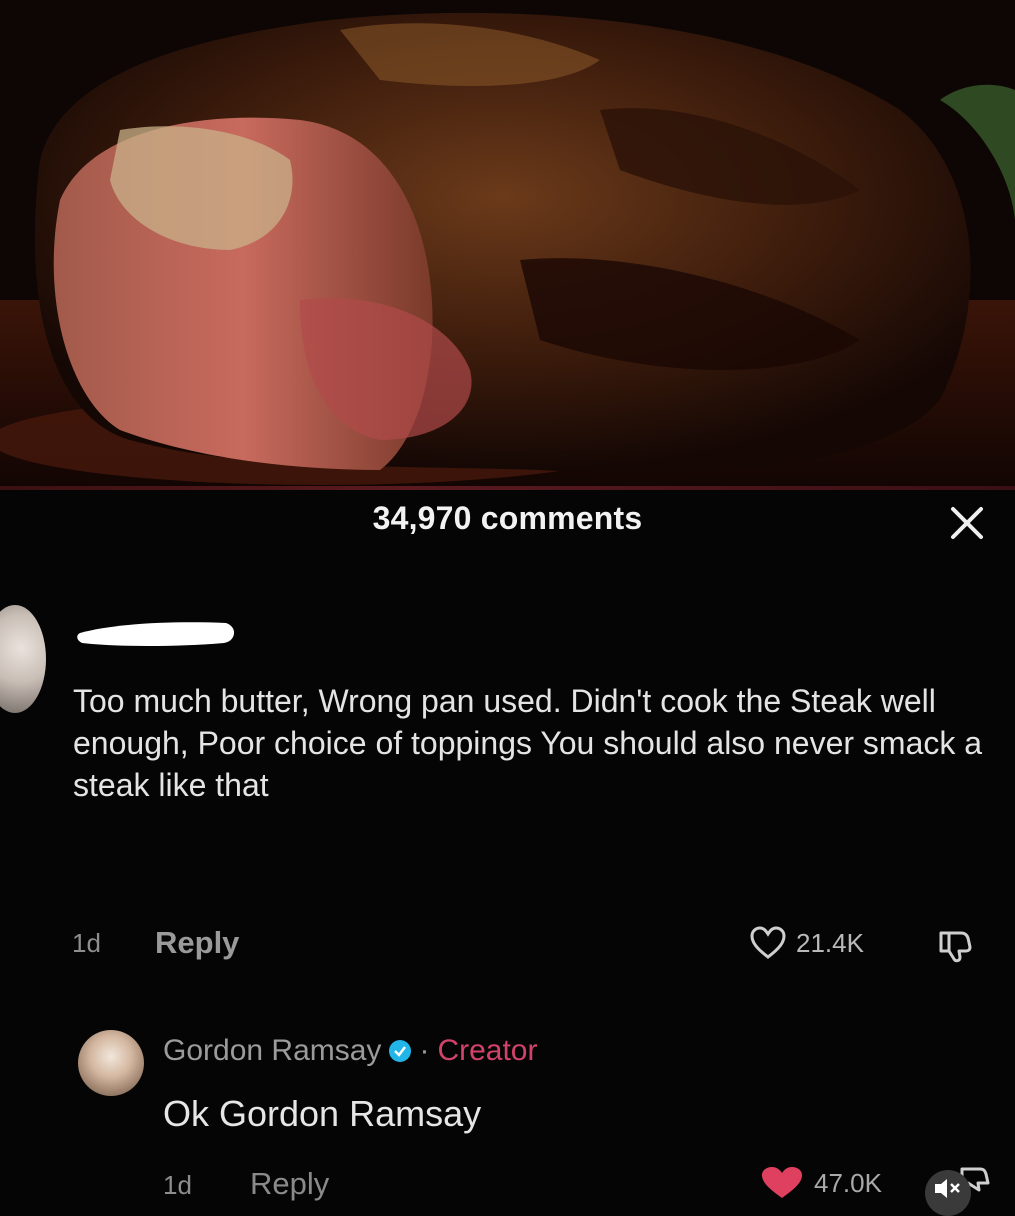 This screenshot has height=1216, width=1015. I want to click on reply-author-name: Gordon Ramsay, so click(272, 1051).